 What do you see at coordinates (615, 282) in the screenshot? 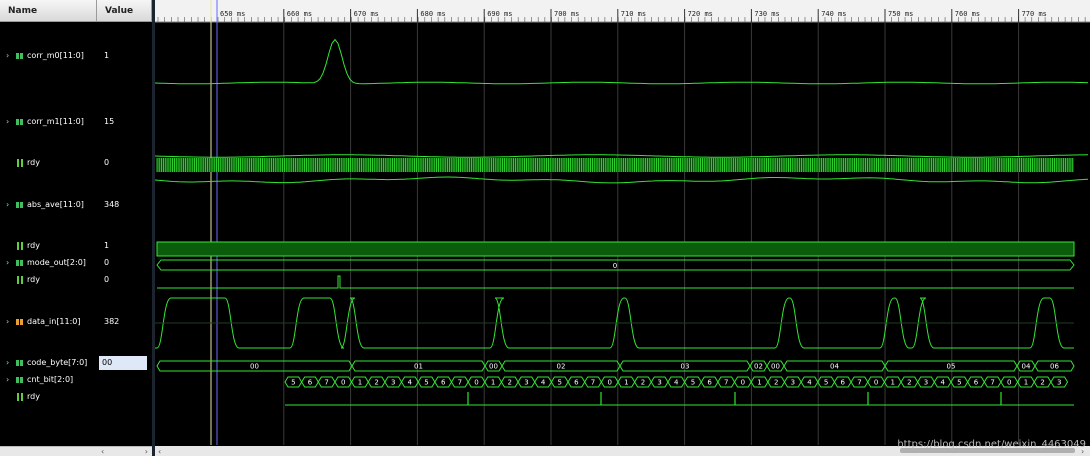
I see `rdy-pulse-trace` at bounding box center [615, 282].